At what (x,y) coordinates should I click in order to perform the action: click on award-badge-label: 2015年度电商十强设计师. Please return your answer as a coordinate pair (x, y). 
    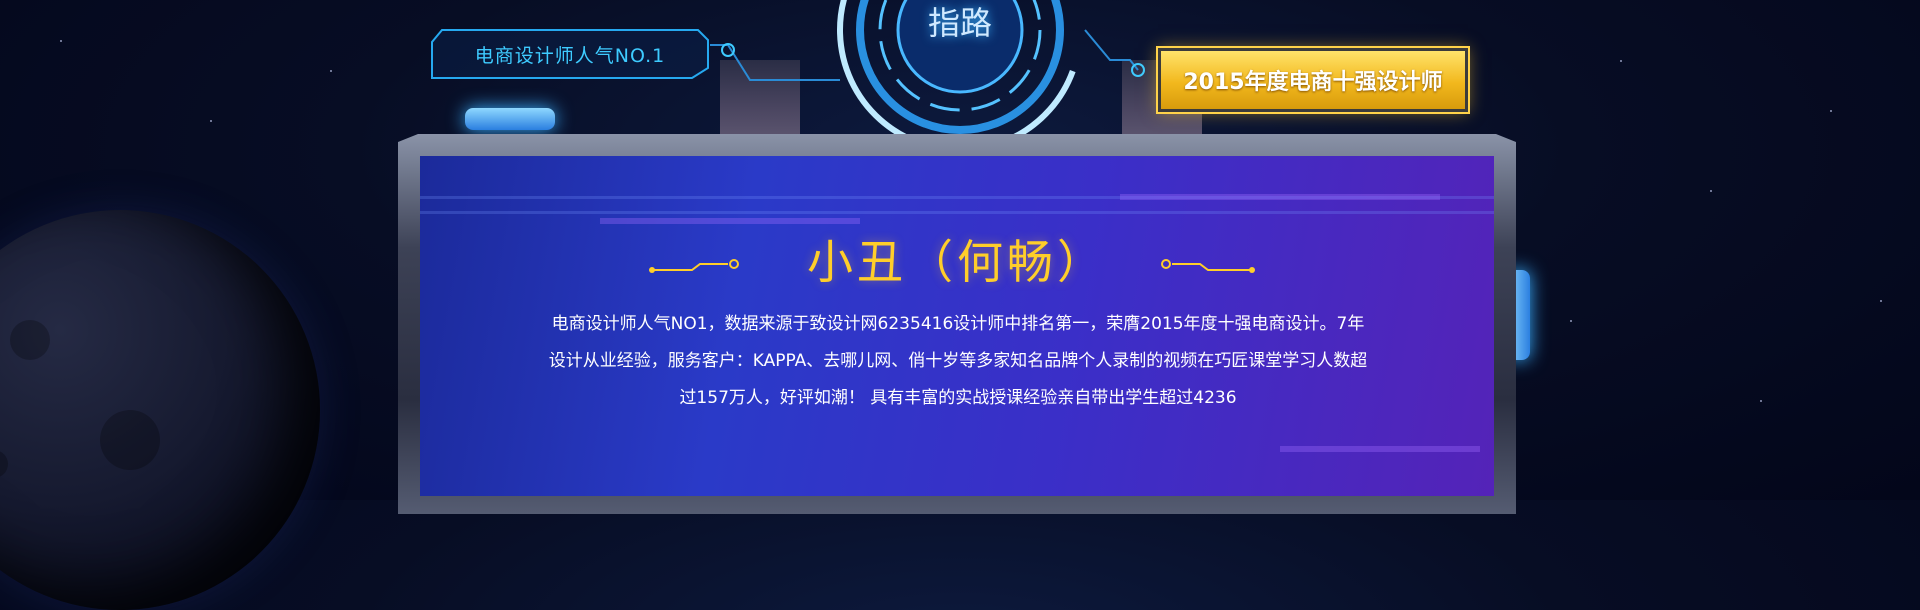
    Looking at the image, I should click on (1313, 82).